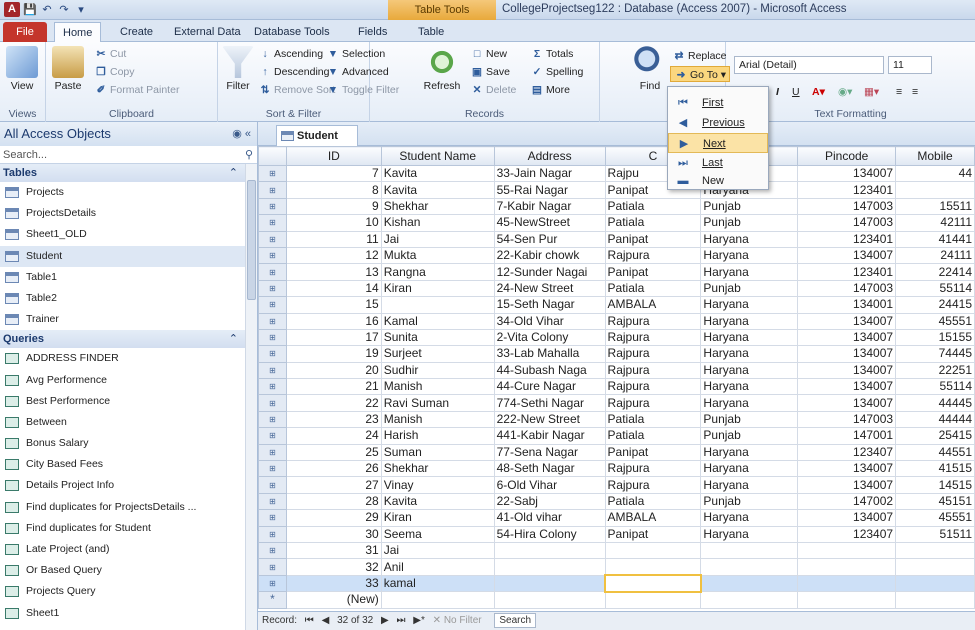 This screenshot has width=975, height=630. What do you see at coordinates (25, 32) in the screenshot?
I see `tab-file: File` at bounding box center [25, 32].